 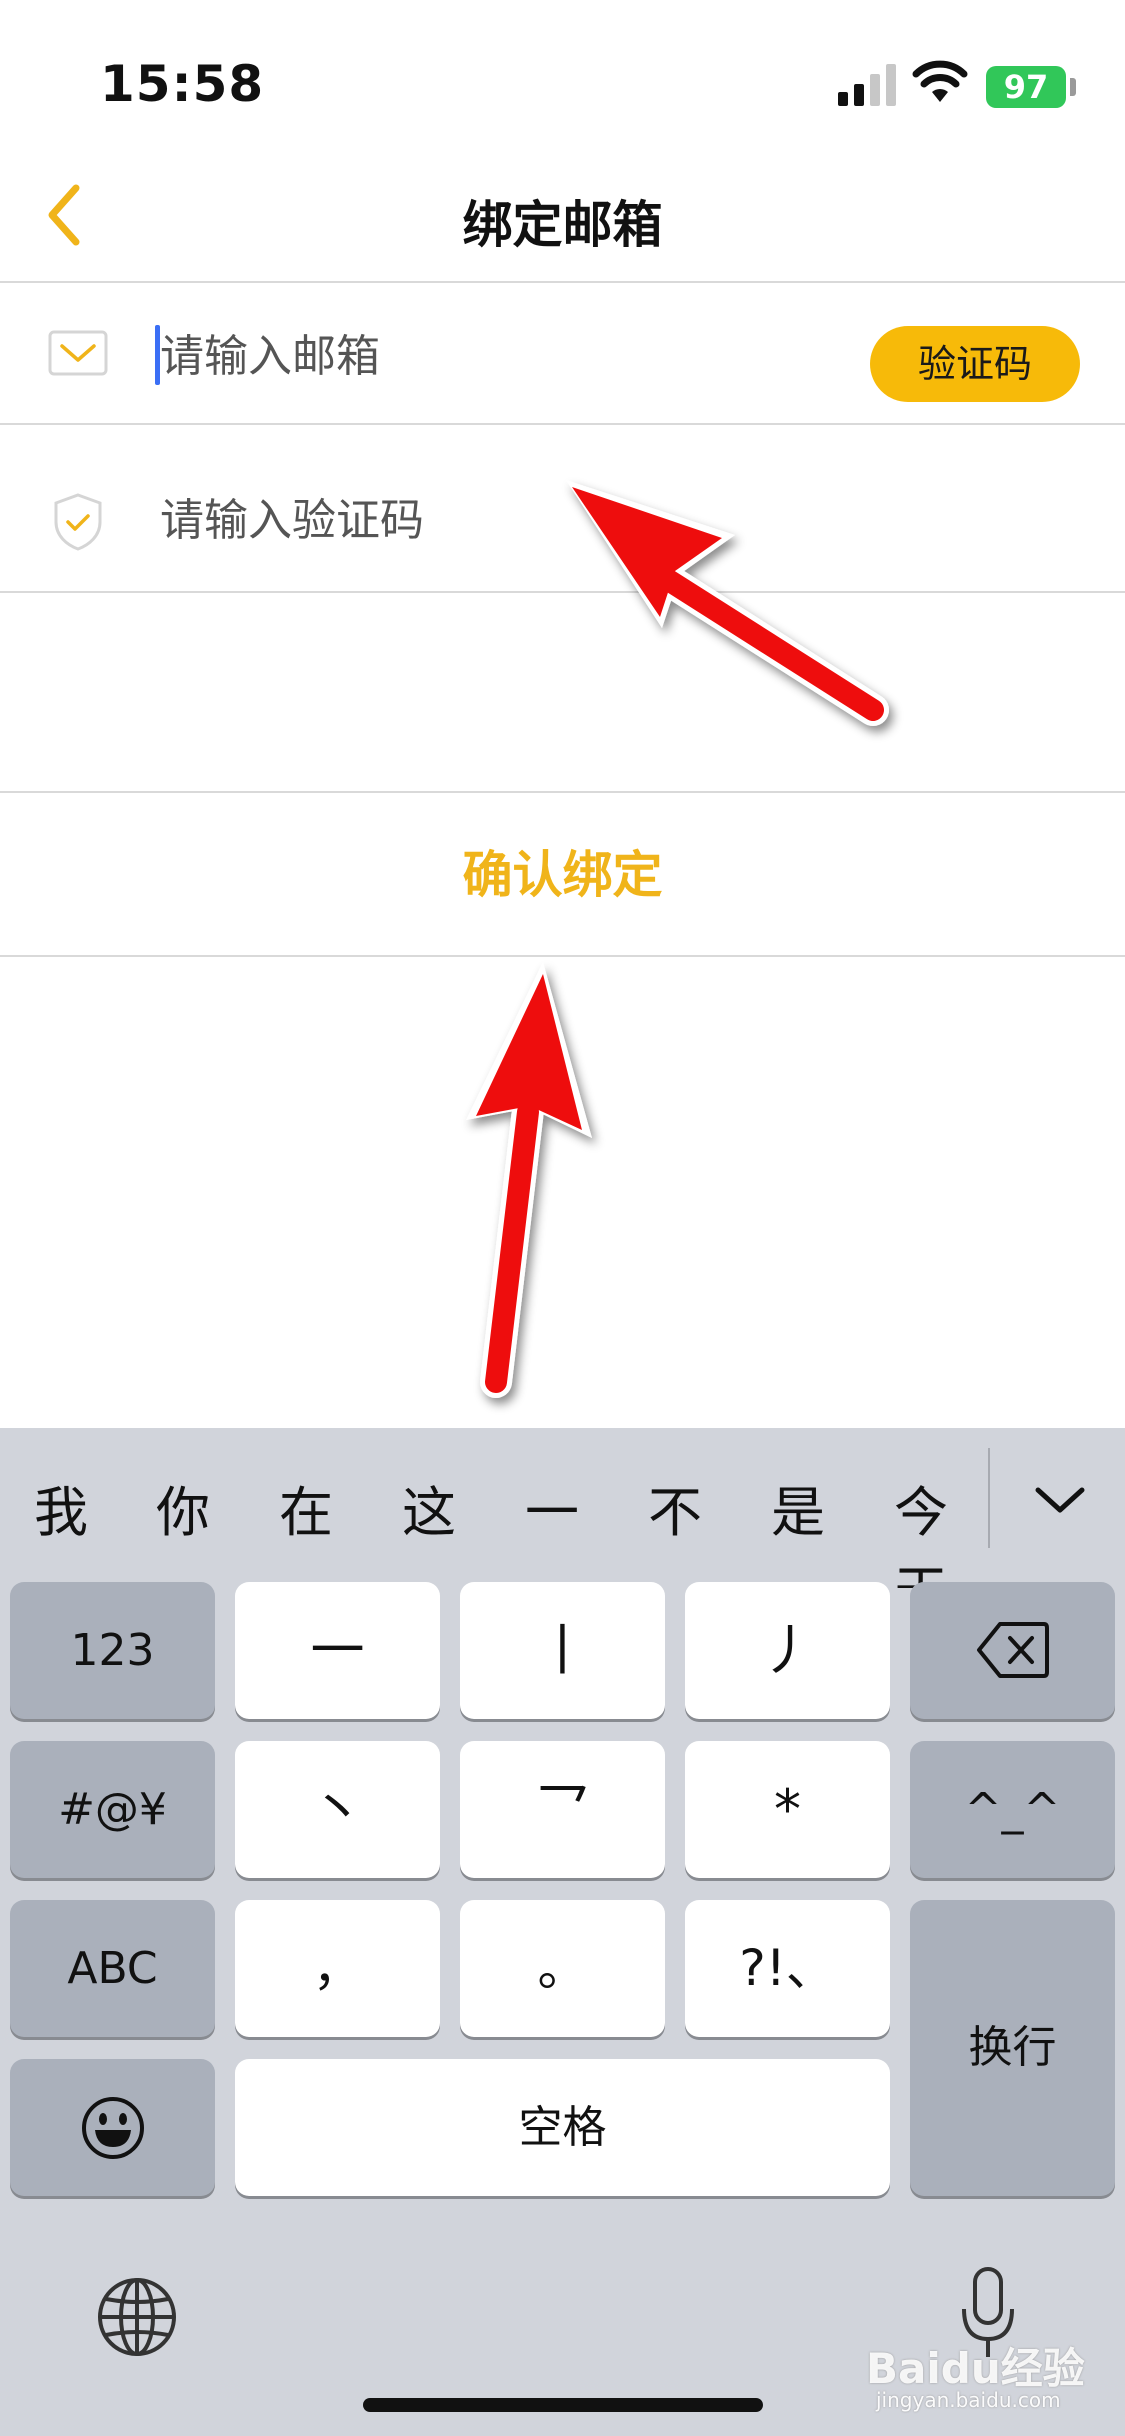 I want to click on return-key: 换行, so click(x=1012, y=2048).